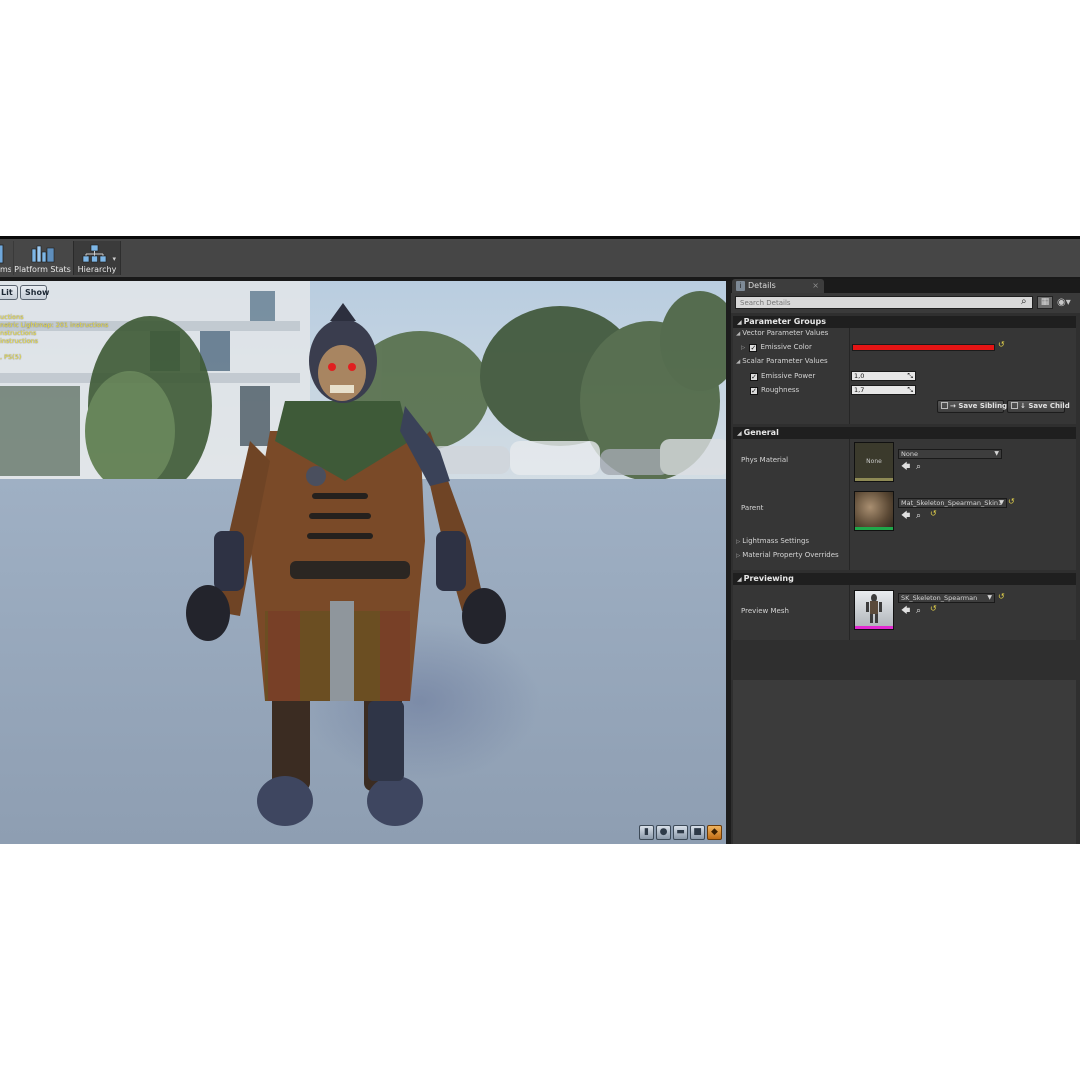 The height and width of the screenshot is (1080, 1080). What do you see at coordinates (909, 454) in the screenshot?
I see `phys-material-value: None` at bounding box center [909, 454].